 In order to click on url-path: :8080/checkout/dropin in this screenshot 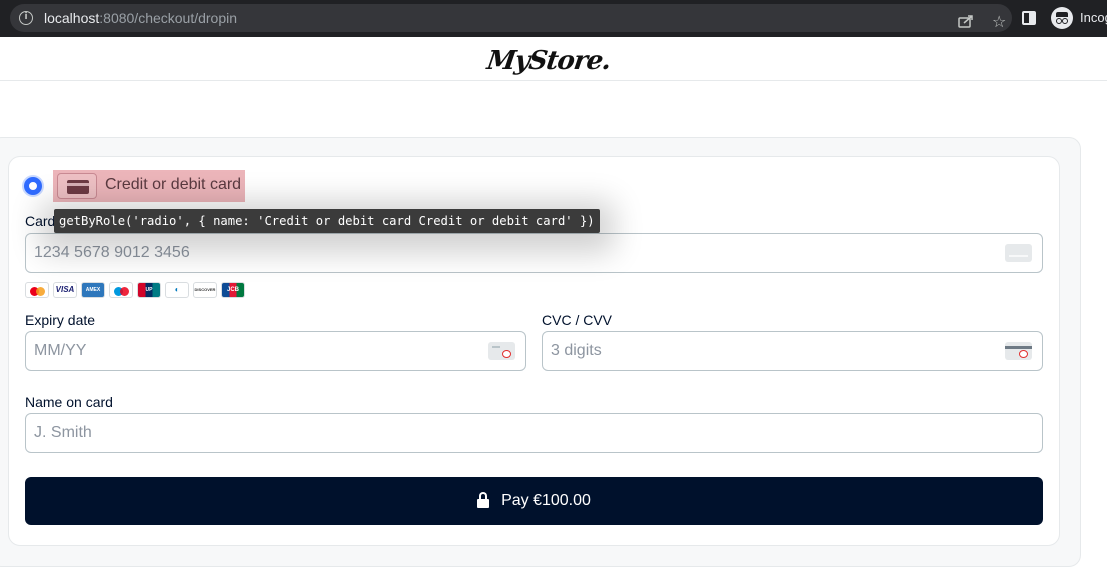, I will do `click(168, 18)`.